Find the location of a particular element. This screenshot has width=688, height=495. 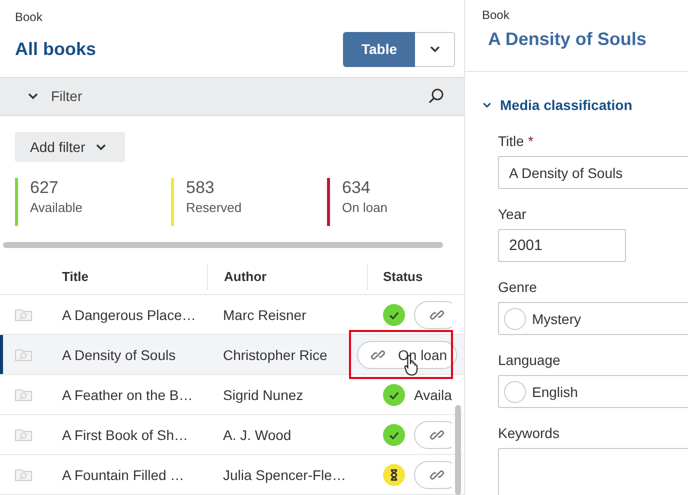

required-mark: * is located at coordinates (531, 141).